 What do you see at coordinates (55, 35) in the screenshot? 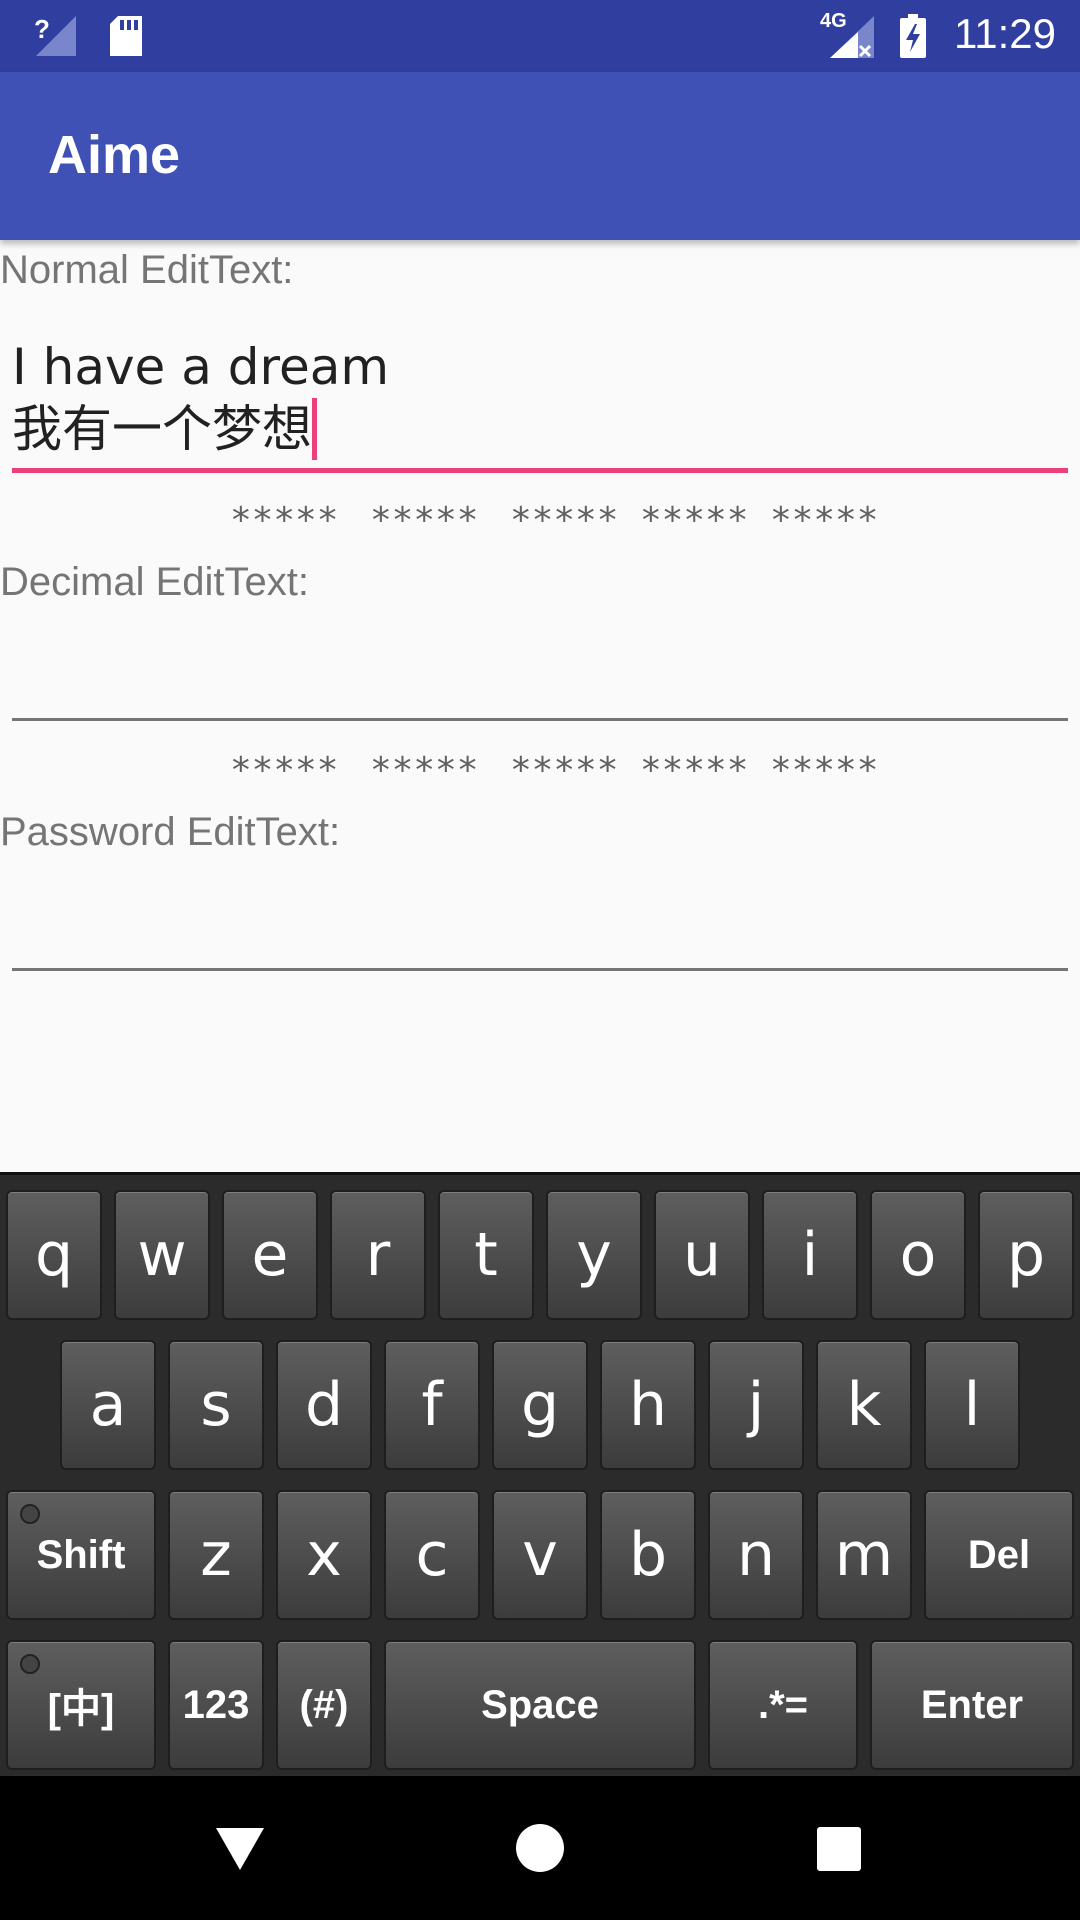
I see `signal-unknown-icon: ?` at bounding box center [55, 35].